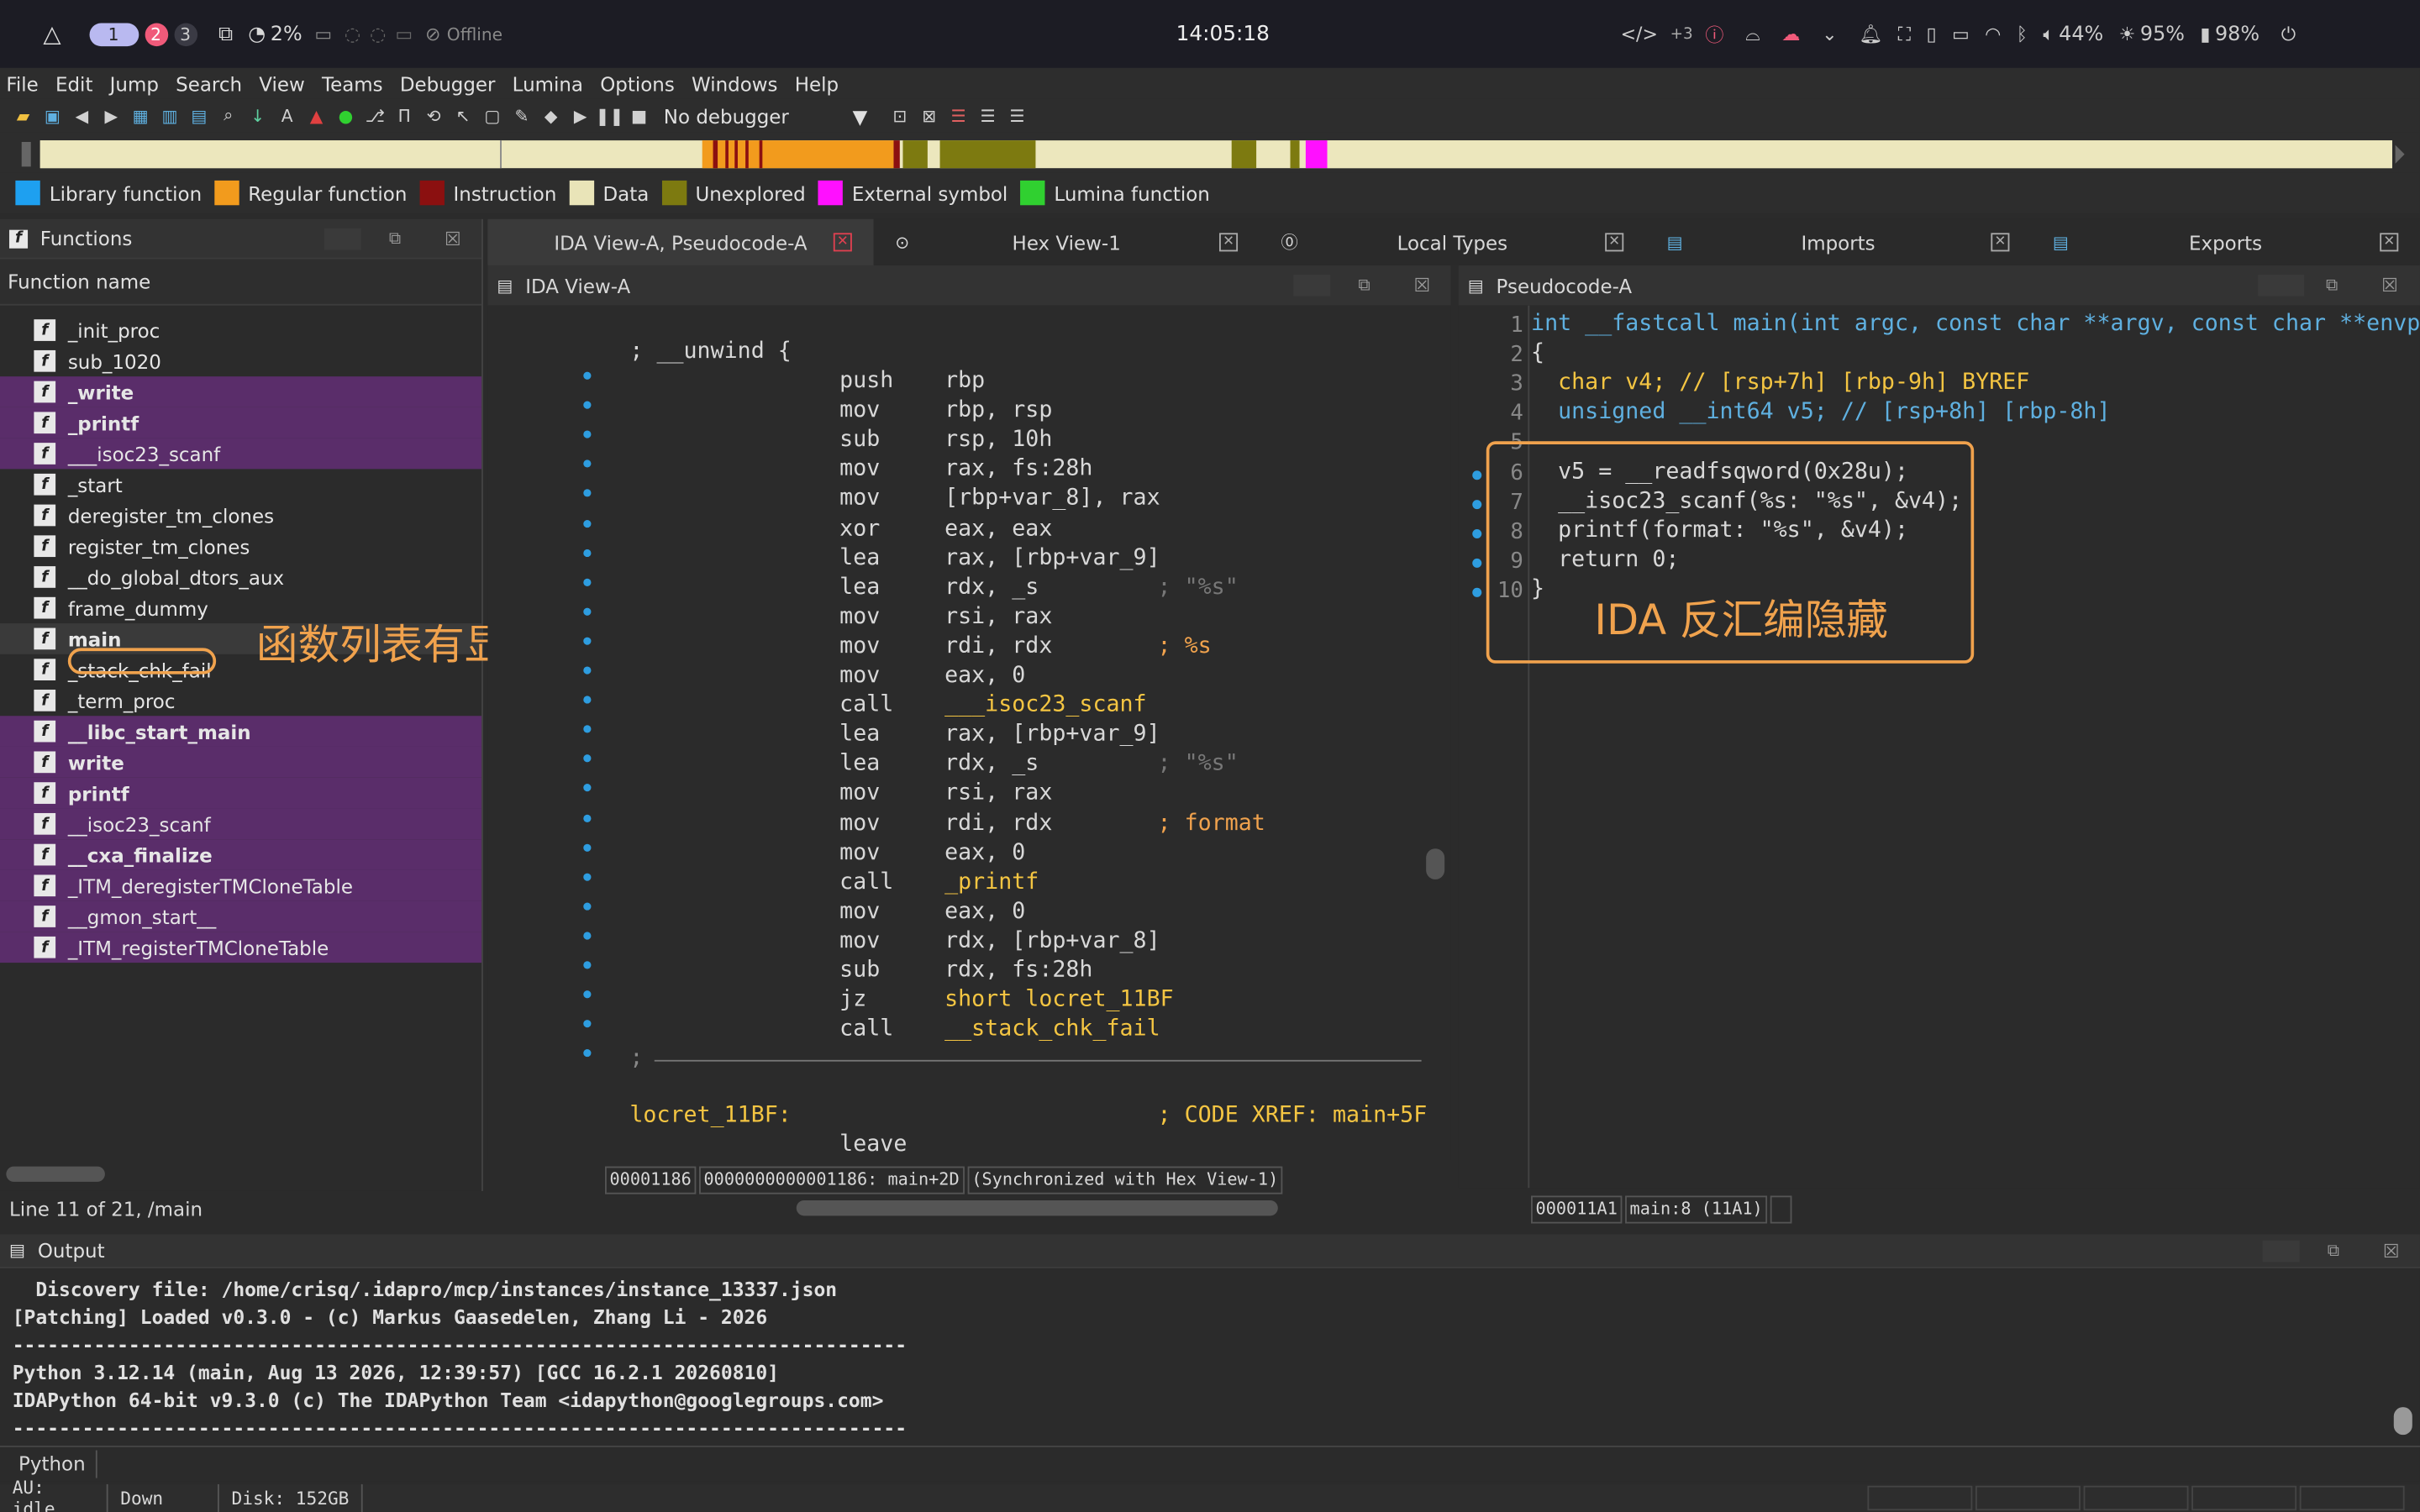 The height and width of the screenshot is (1512, 2420). What do you see at coordinates (448, 83) in the screenshot?
I see `menu-debugger: Debugger` at bounding box center [448, 83].